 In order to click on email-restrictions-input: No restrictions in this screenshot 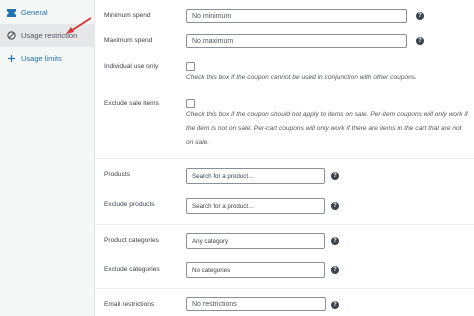, I will do `click(256, 304)`.